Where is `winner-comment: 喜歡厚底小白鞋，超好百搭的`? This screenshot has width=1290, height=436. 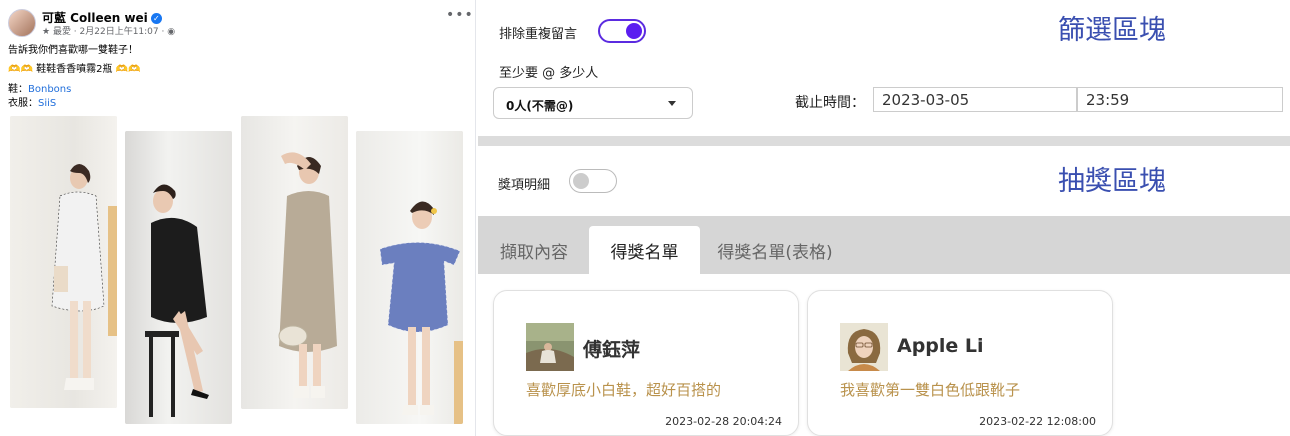
winner-comment: 喜歡厚底小白鞋，超好百搭的 is located at coordinates (624, 390).